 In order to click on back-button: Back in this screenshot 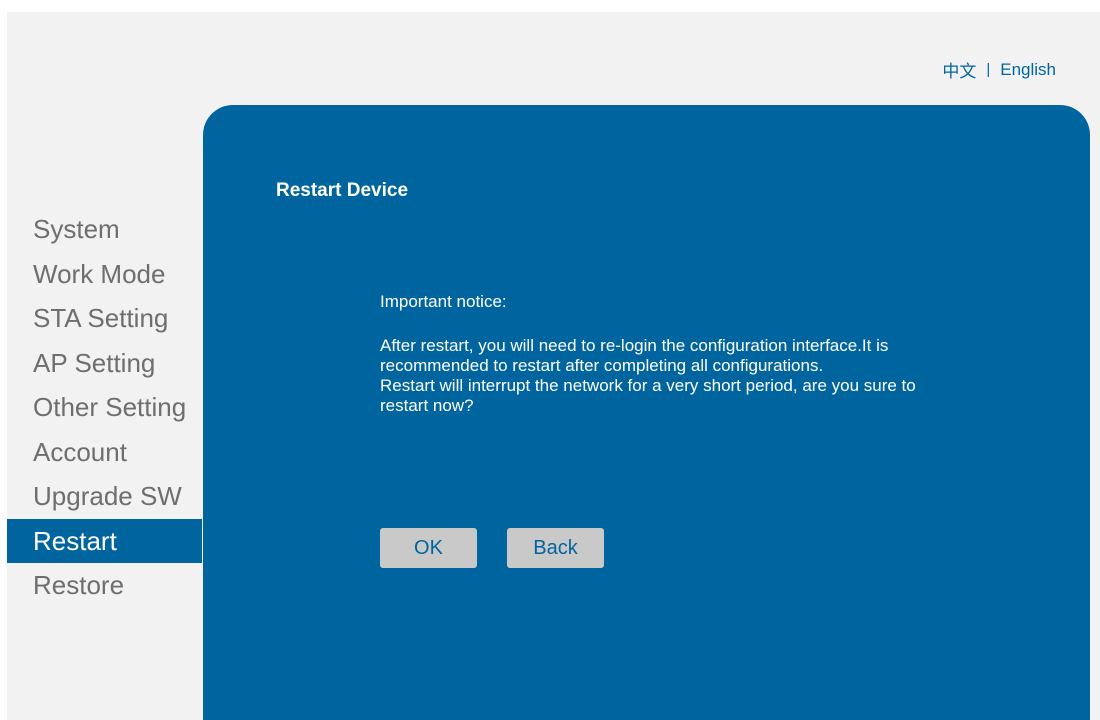, I will do `click(555, 548)`.